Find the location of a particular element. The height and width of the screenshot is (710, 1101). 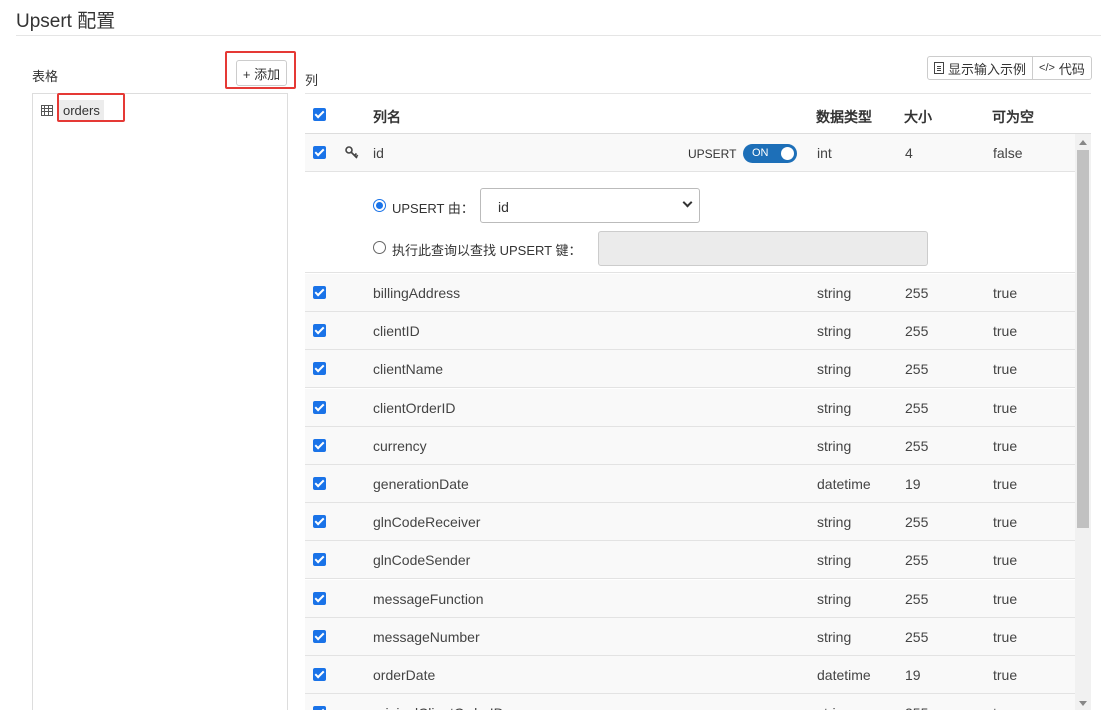

upsert-by-radio is located at coordinates (379, 205).